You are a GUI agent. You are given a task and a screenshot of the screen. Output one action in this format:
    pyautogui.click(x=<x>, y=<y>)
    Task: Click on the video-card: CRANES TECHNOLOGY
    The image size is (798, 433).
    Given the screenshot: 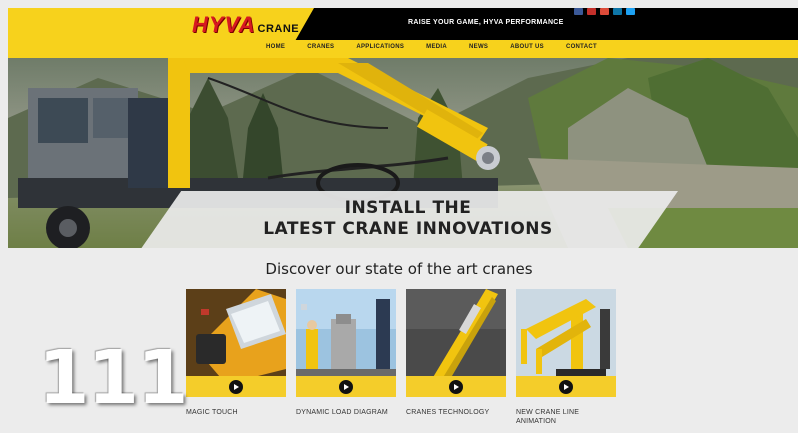 What is the action you would take?
    pyautogui.click(x=456, y=353)
    